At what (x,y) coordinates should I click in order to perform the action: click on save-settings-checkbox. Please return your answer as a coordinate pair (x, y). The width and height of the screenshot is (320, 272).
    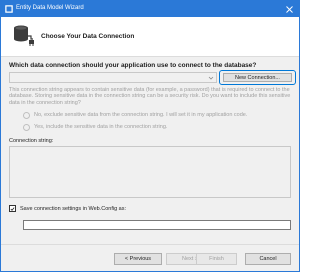
    Looking at the image, I should click on (12, 208).